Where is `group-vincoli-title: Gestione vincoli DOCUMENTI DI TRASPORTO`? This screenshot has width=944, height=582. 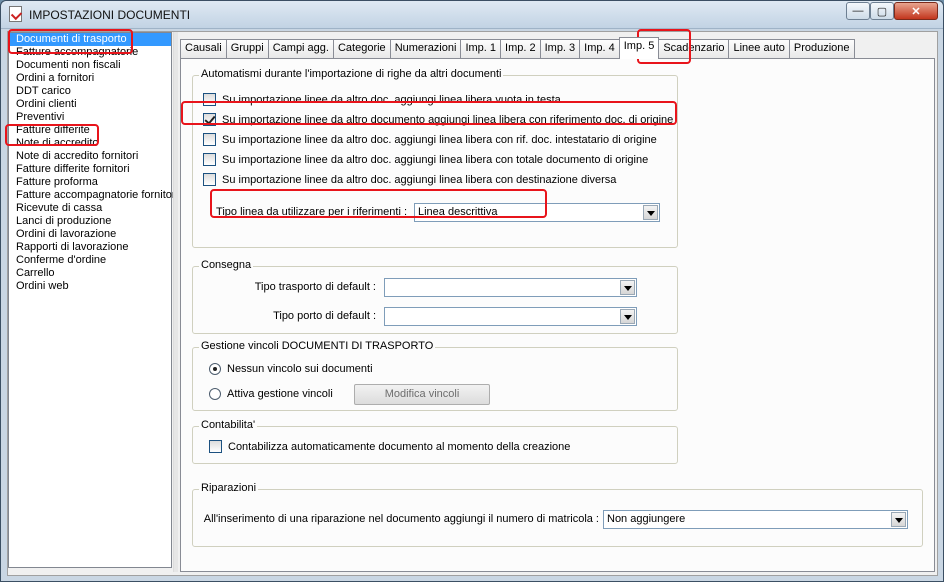
group-vincoli-title: Gestione vincoli DOCUMENTI DI TRASPORTO is located at coordinates (317, 346).